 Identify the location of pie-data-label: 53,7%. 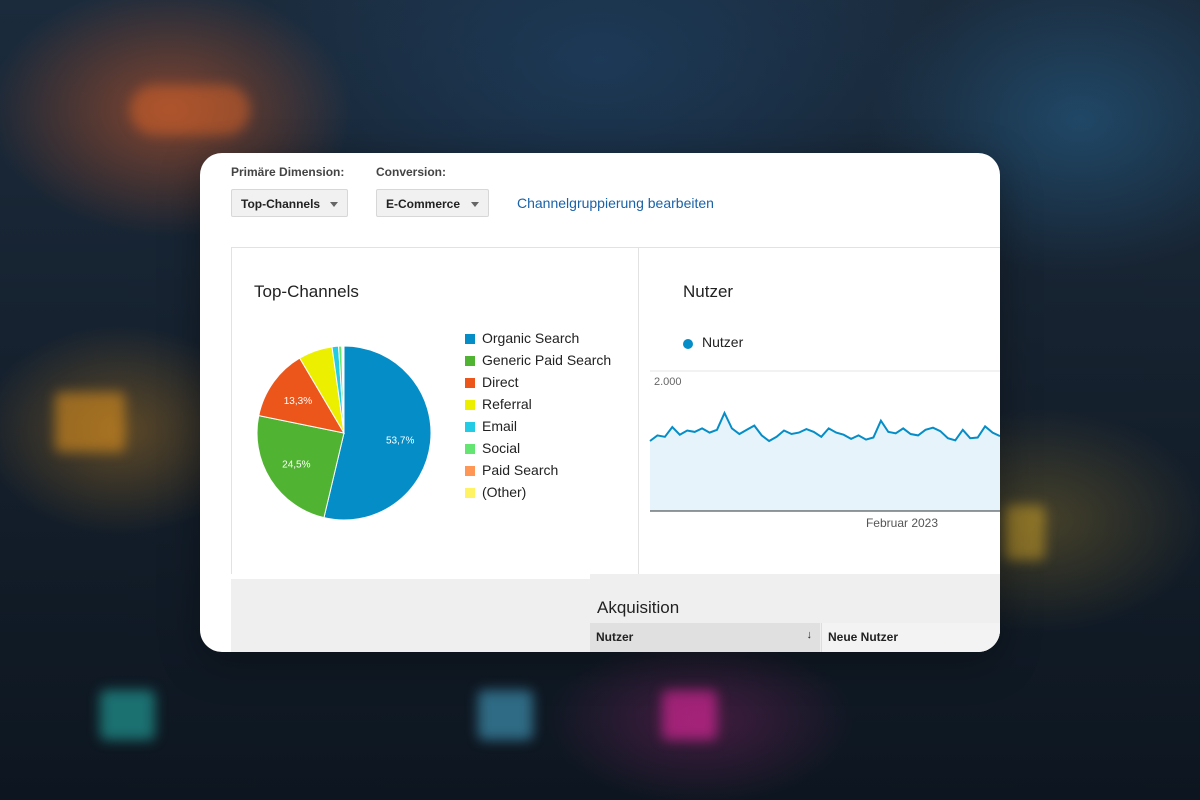
(400, 441).